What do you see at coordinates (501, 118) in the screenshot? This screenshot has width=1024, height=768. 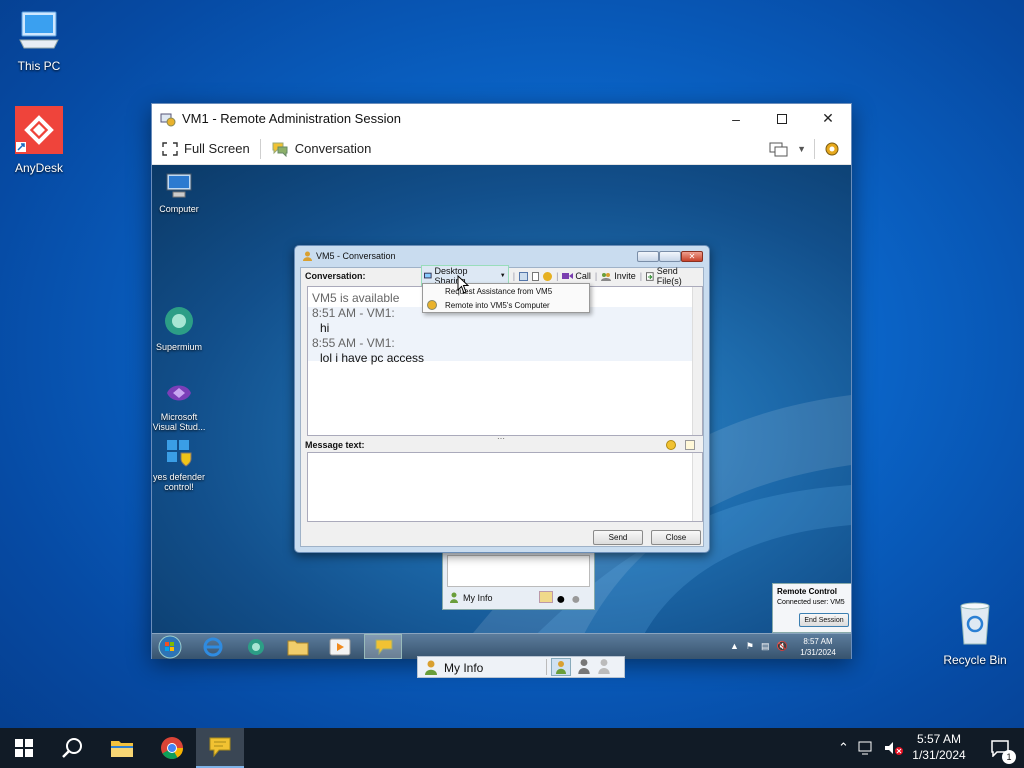 I see `window-titlebar: VM1 - Remote Administration Session – ✕` at bounding box center [501, 118].